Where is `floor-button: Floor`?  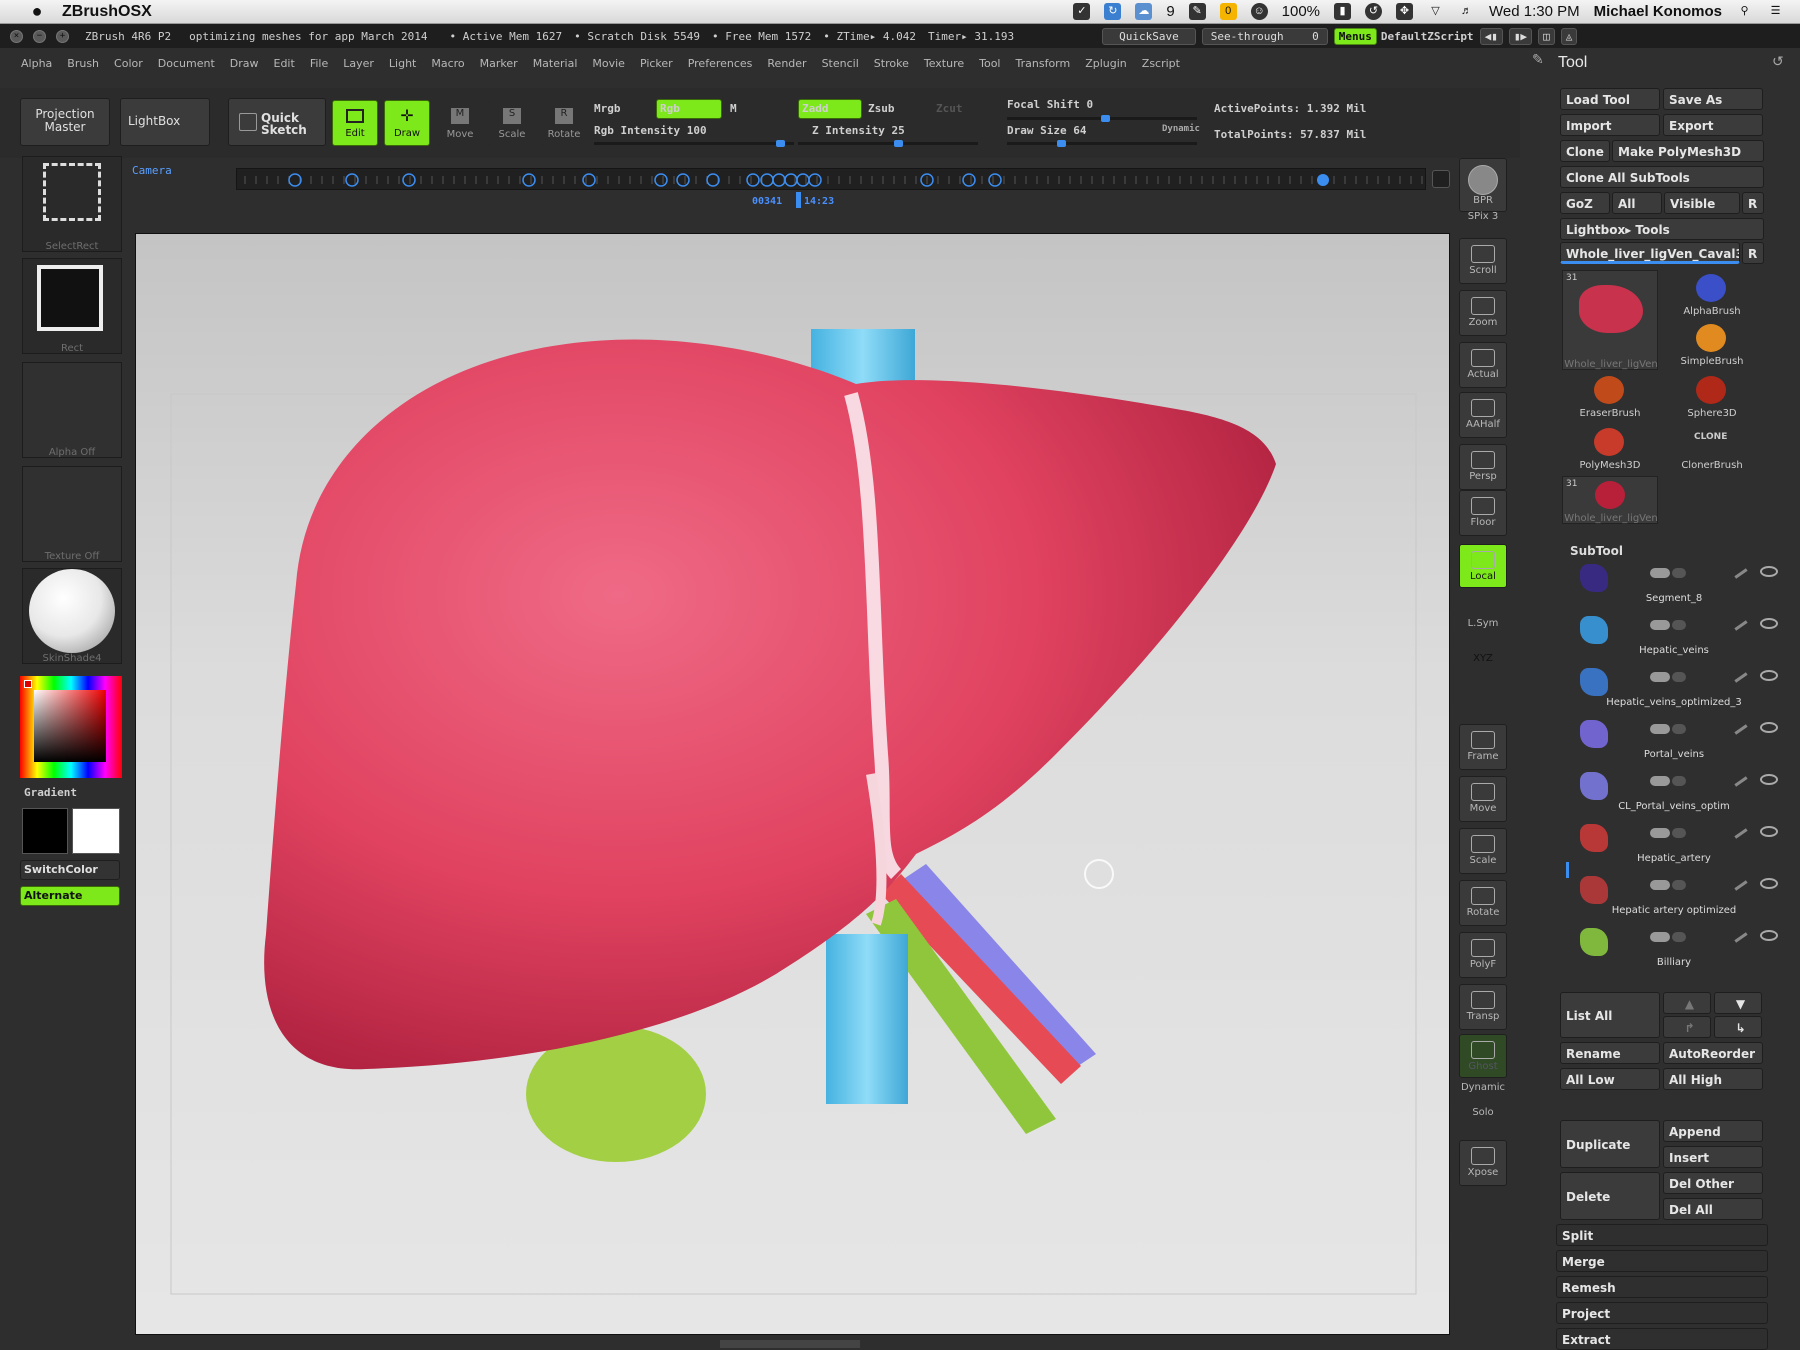 floor-button: Floor is located at coordinates (1483, 513).